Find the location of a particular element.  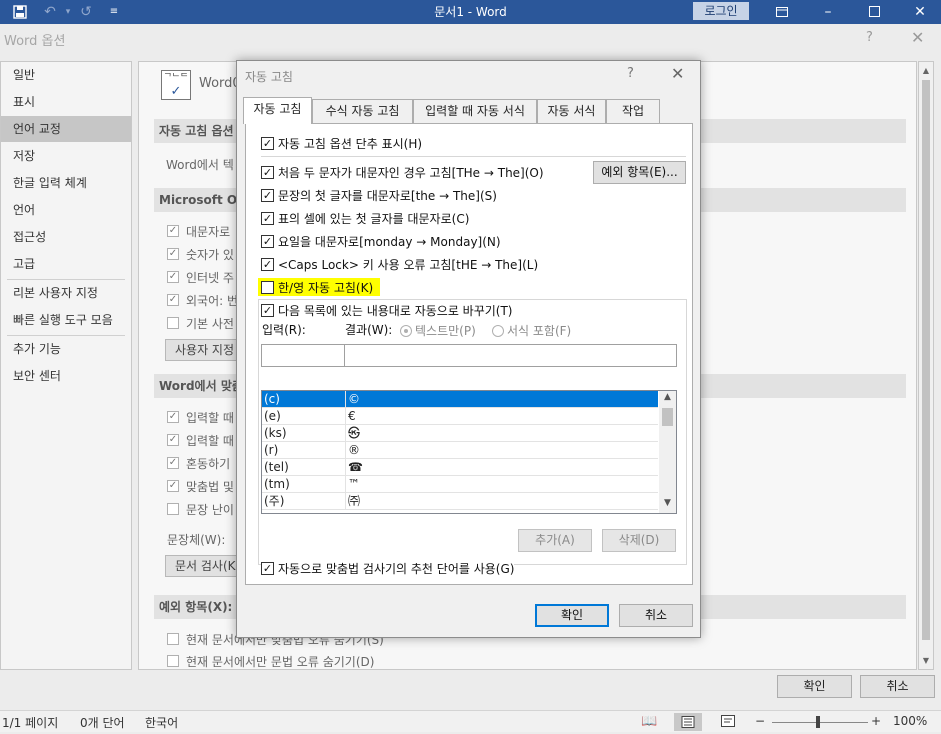

nav-item-addins: 추가 기능 is located at coordinates (66, 349).